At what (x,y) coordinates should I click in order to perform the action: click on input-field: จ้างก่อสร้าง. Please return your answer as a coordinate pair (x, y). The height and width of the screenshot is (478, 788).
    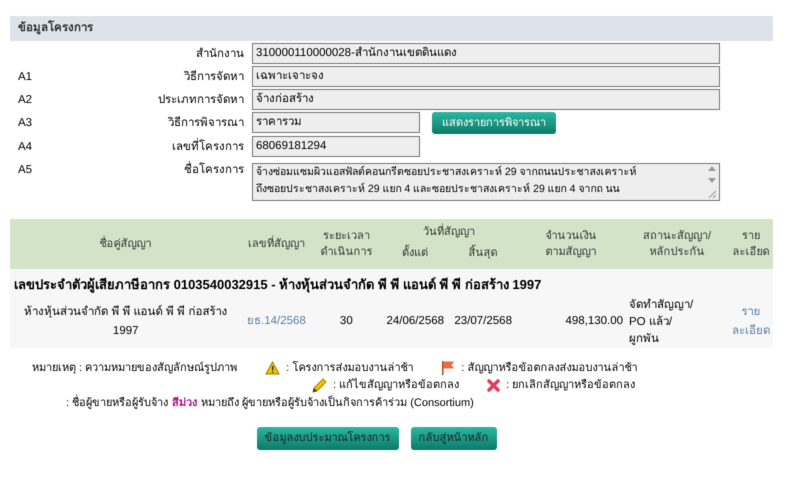
    Looking at the image, I should click on (486, 99).